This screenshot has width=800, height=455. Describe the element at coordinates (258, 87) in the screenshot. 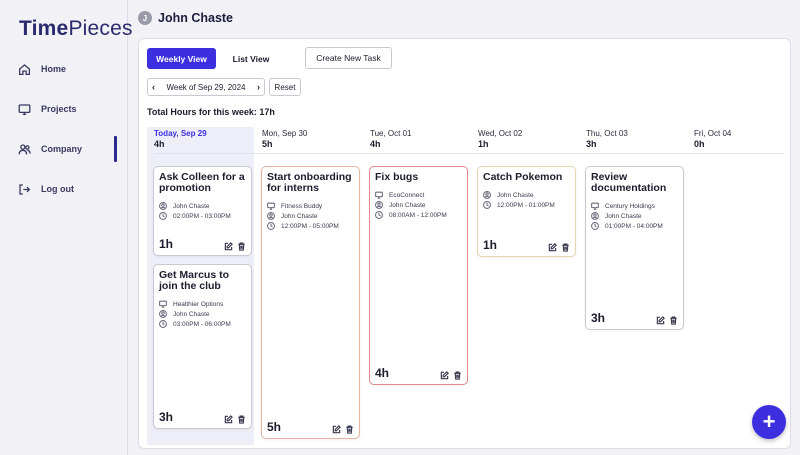

I see `chevron-right-icon: ›` at that location.